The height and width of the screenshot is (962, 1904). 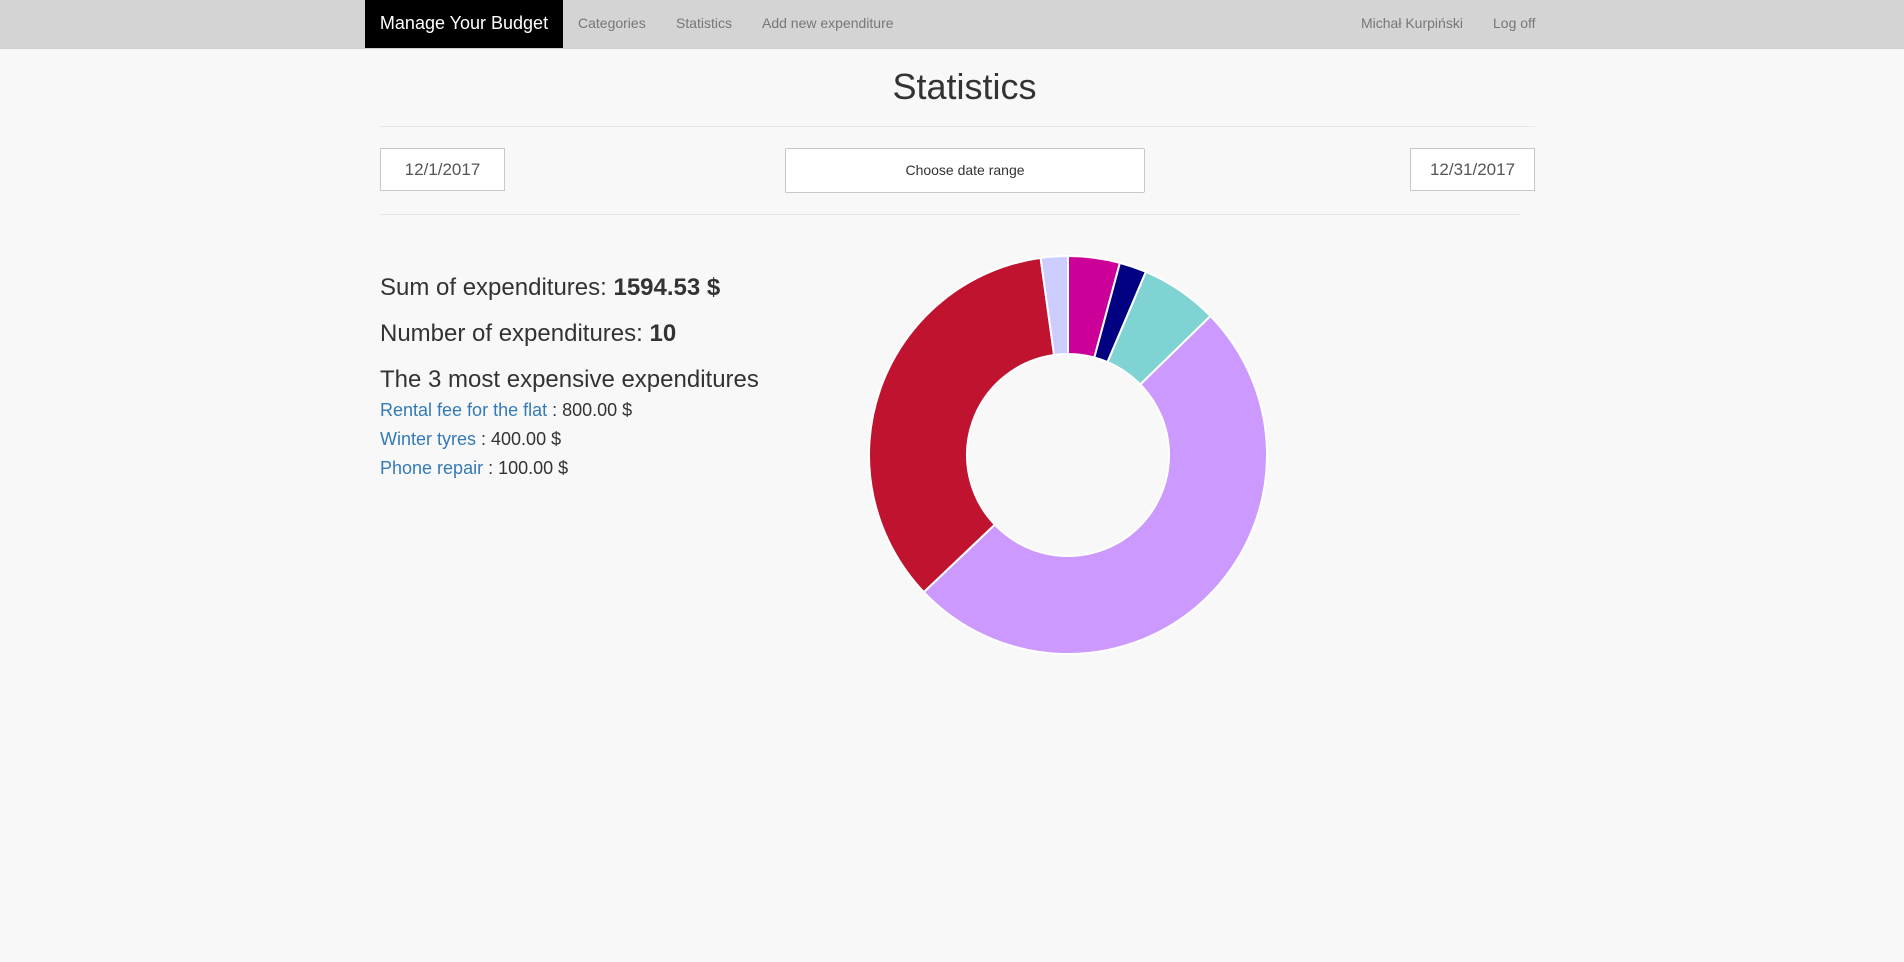 What do you see at coordinates (1068, 454) in the screenshot?
I see `expenditure-donut-chart` at bounding box center [1068, 454].